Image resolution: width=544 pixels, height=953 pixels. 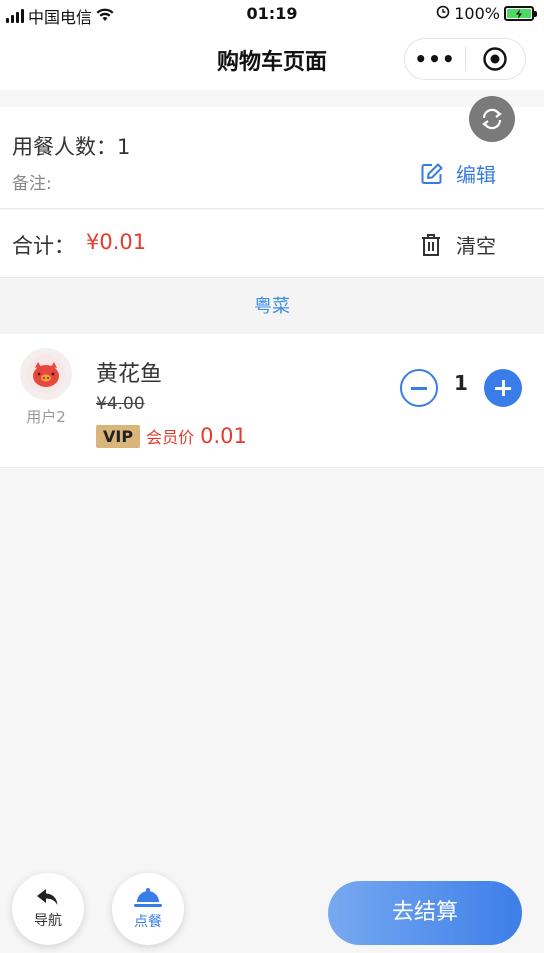 I want to click on pig-avatar-icon, so click(x=46, y=374).